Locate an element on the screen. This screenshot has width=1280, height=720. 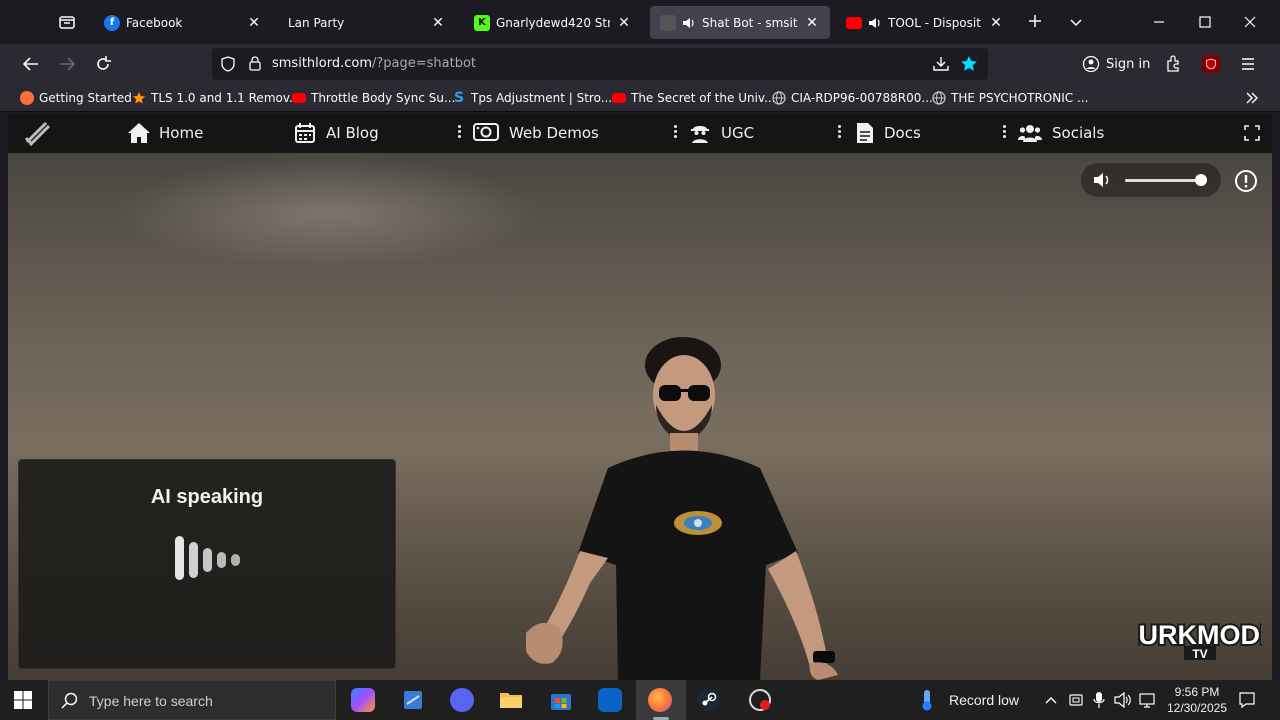
thermometer-icon is located at coordinates (927, 700).